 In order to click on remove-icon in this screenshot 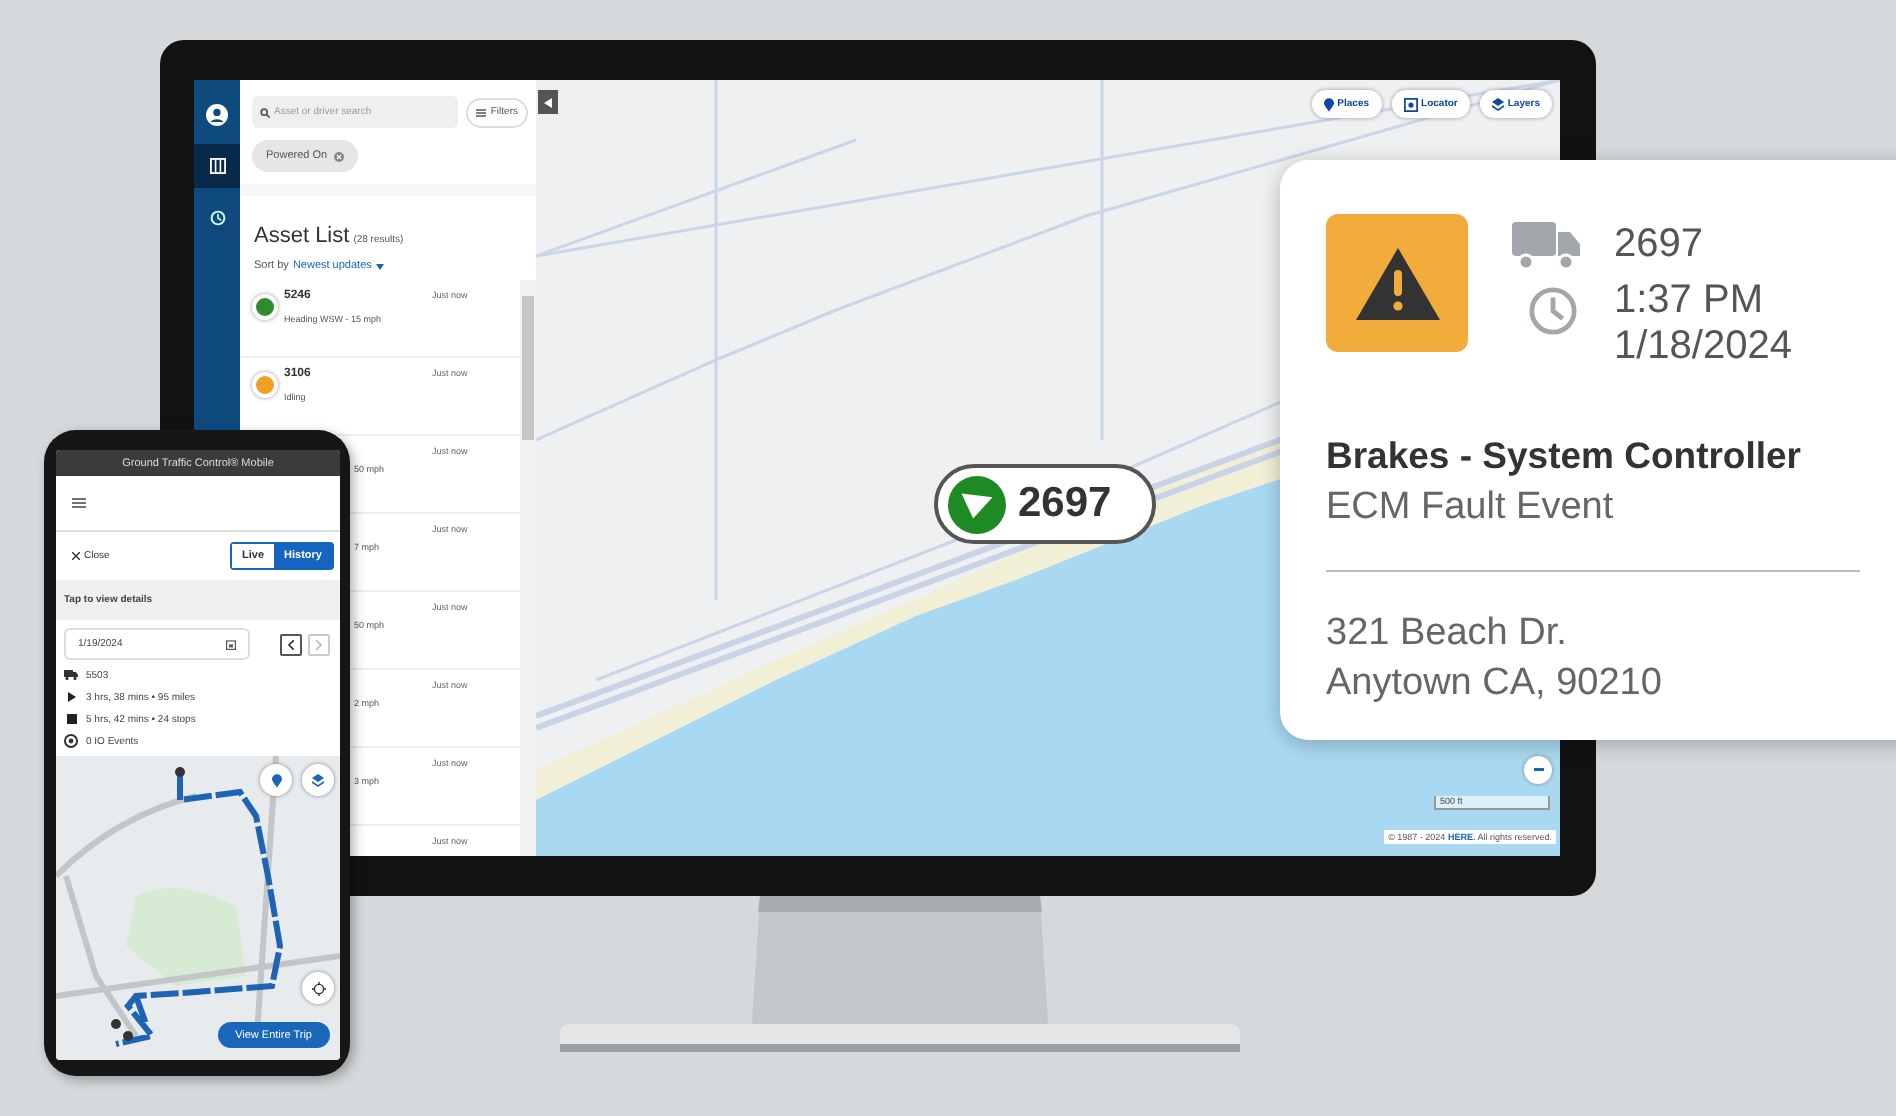, I will do `click(338, 156)`.